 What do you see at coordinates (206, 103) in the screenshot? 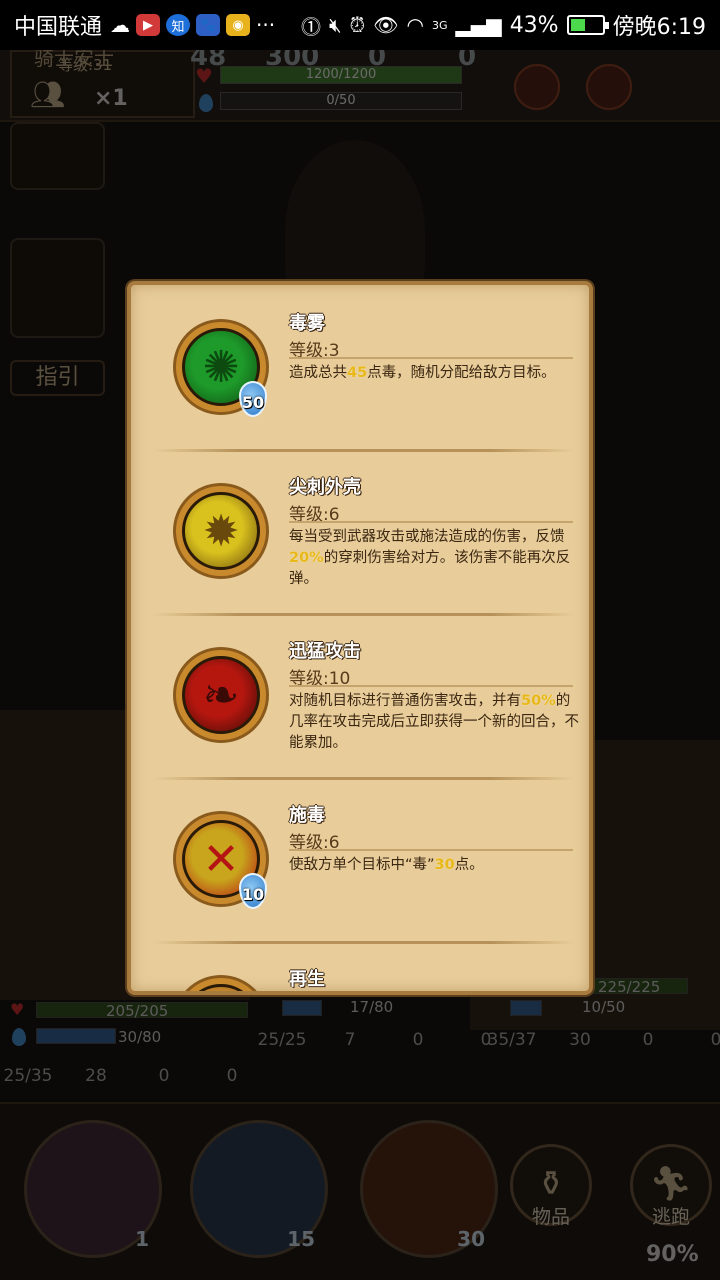
I see `mana-drop-icon` at bounding box center [206, 103].